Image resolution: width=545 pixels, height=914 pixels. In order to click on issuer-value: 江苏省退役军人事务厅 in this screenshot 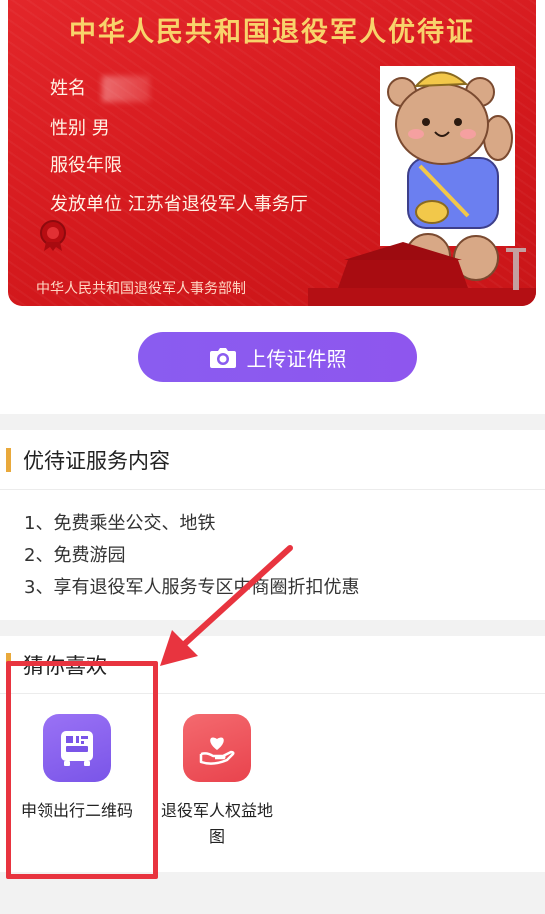, I will do `click(217, 204)`.